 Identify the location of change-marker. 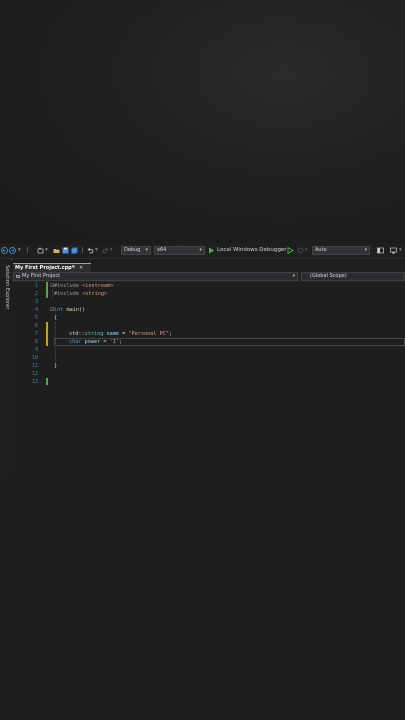
(47, 290).